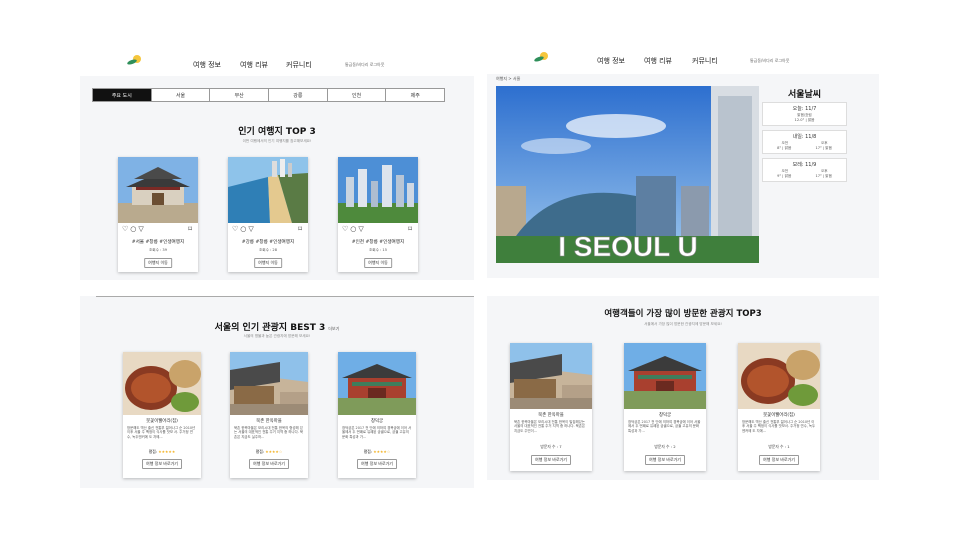 The width and height of the screenshot is (960, 540). I want to click on leaf-icon, so click(132, 62).